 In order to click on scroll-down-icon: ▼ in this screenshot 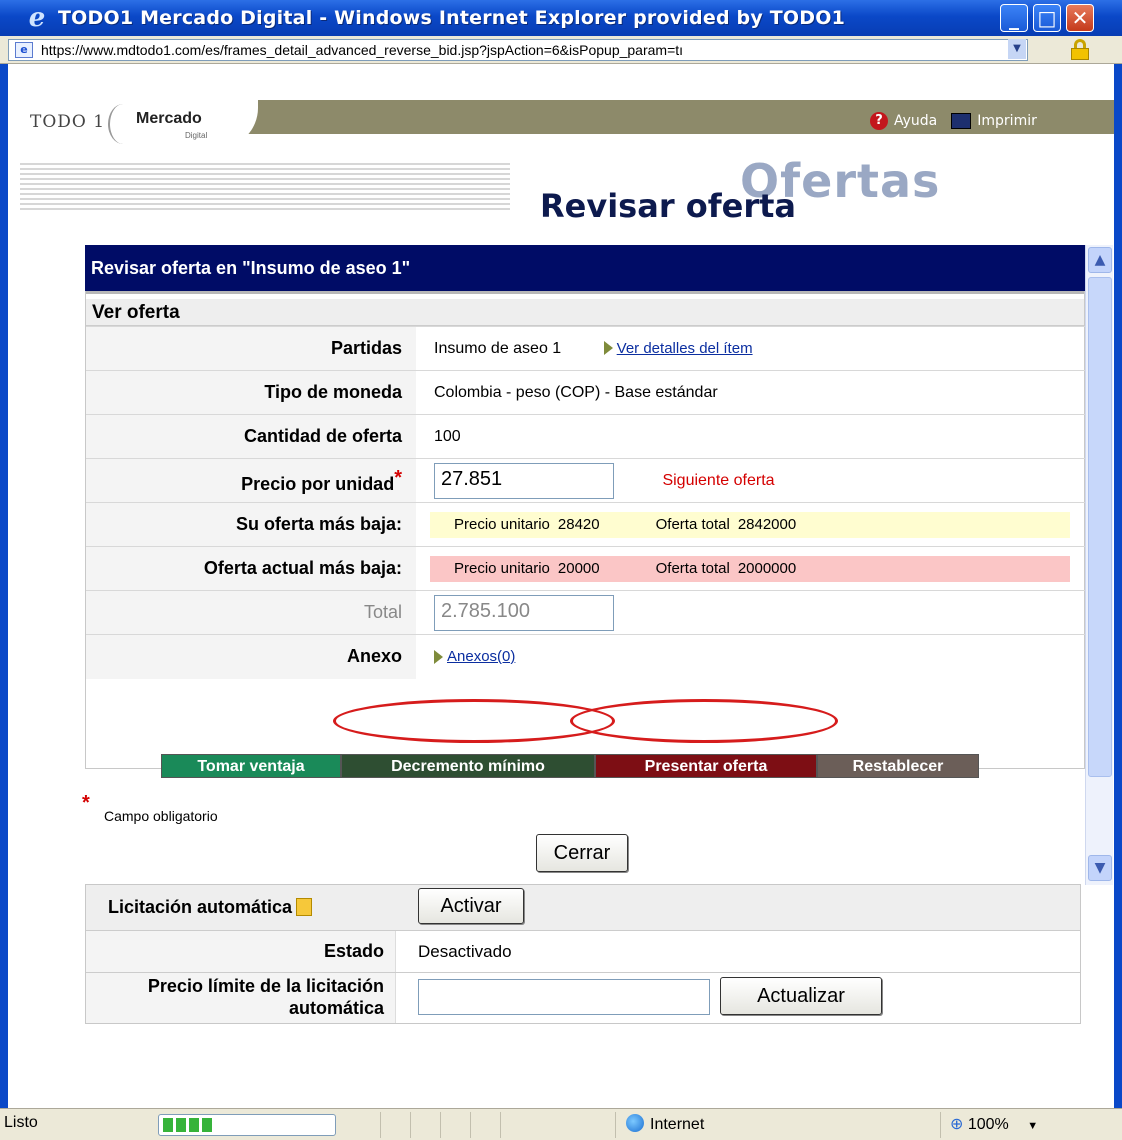, I will do `click(1100, 868)`.